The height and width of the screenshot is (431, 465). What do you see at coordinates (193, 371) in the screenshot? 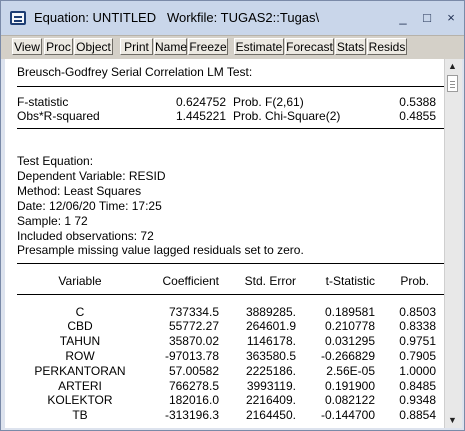
I see `cell-coefficient: 57.00582` at bounding box center [193, 371].